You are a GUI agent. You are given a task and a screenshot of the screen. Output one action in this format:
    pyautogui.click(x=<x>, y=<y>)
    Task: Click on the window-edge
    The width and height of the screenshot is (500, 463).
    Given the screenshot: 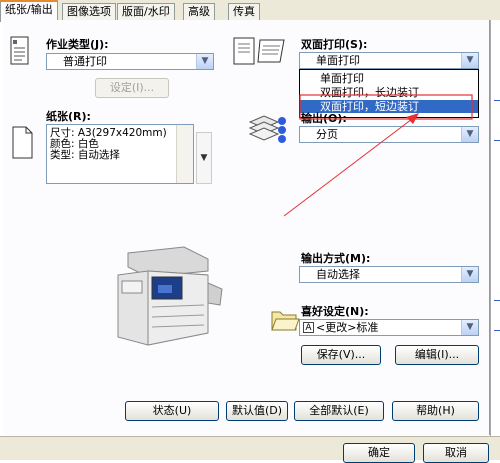 What is the action you would take?
    pyautogui.click(x=495, y=239)
    